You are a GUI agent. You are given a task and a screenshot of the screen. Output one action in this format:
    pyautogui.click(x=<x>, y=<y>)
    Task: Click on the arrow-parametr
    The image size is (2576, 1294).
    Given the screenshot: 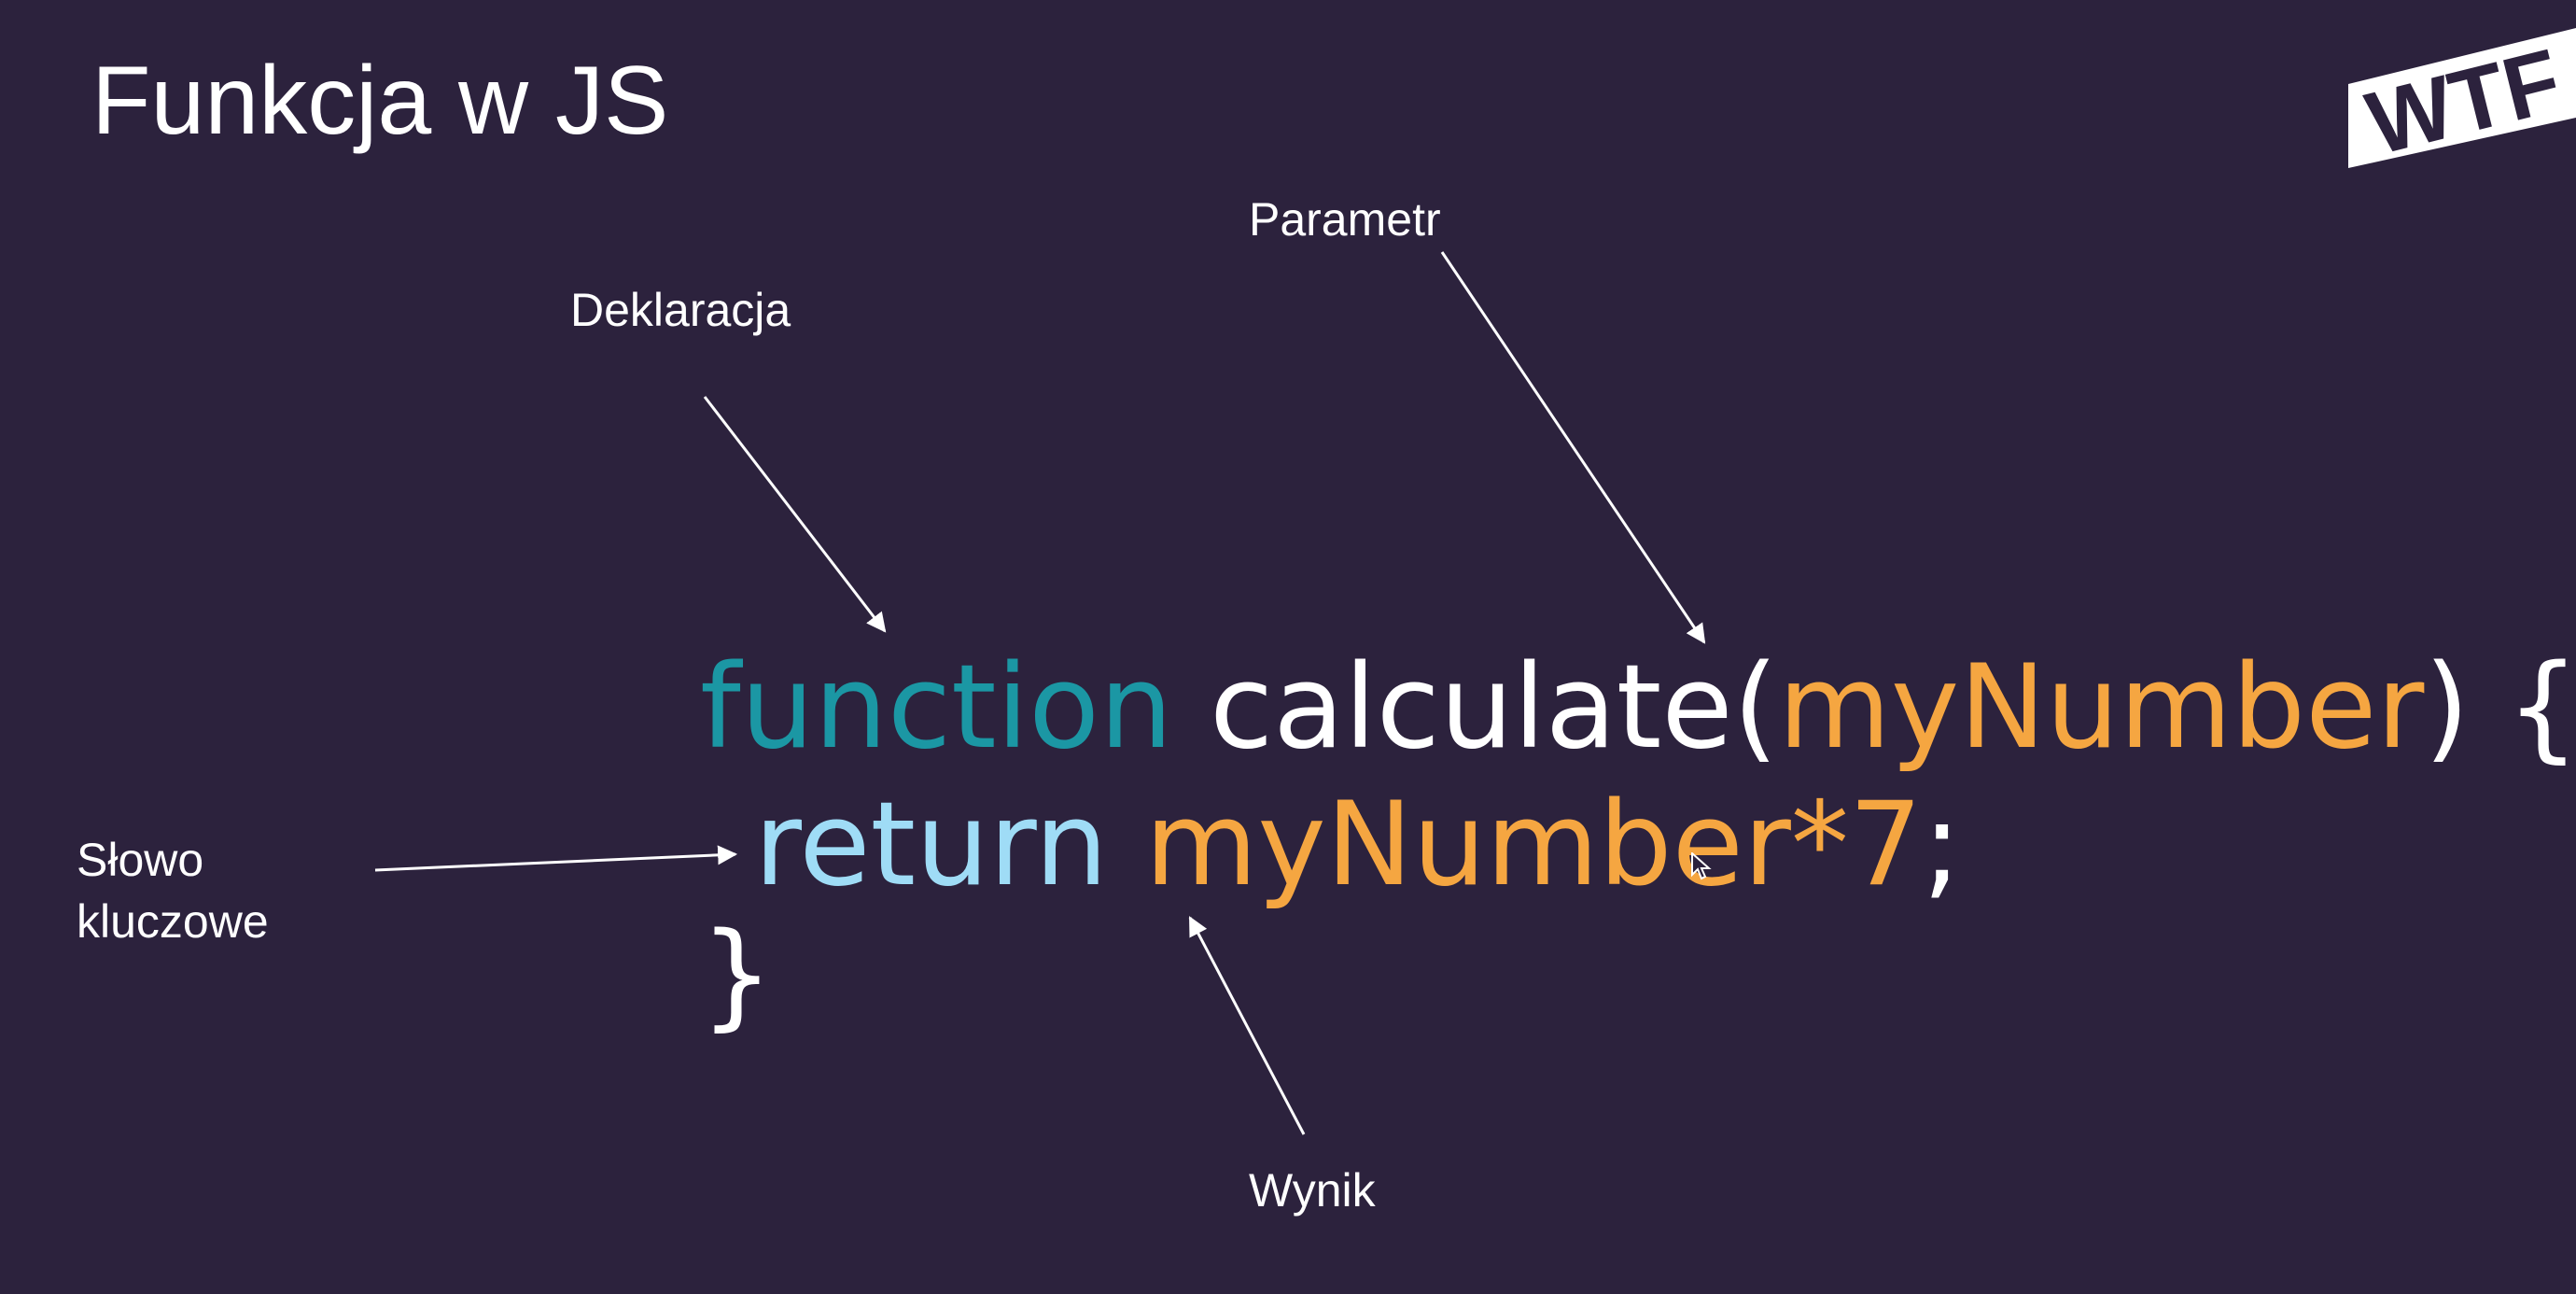 What is the action you would take?
    pyautogui.click(x=1573, y=447)
    